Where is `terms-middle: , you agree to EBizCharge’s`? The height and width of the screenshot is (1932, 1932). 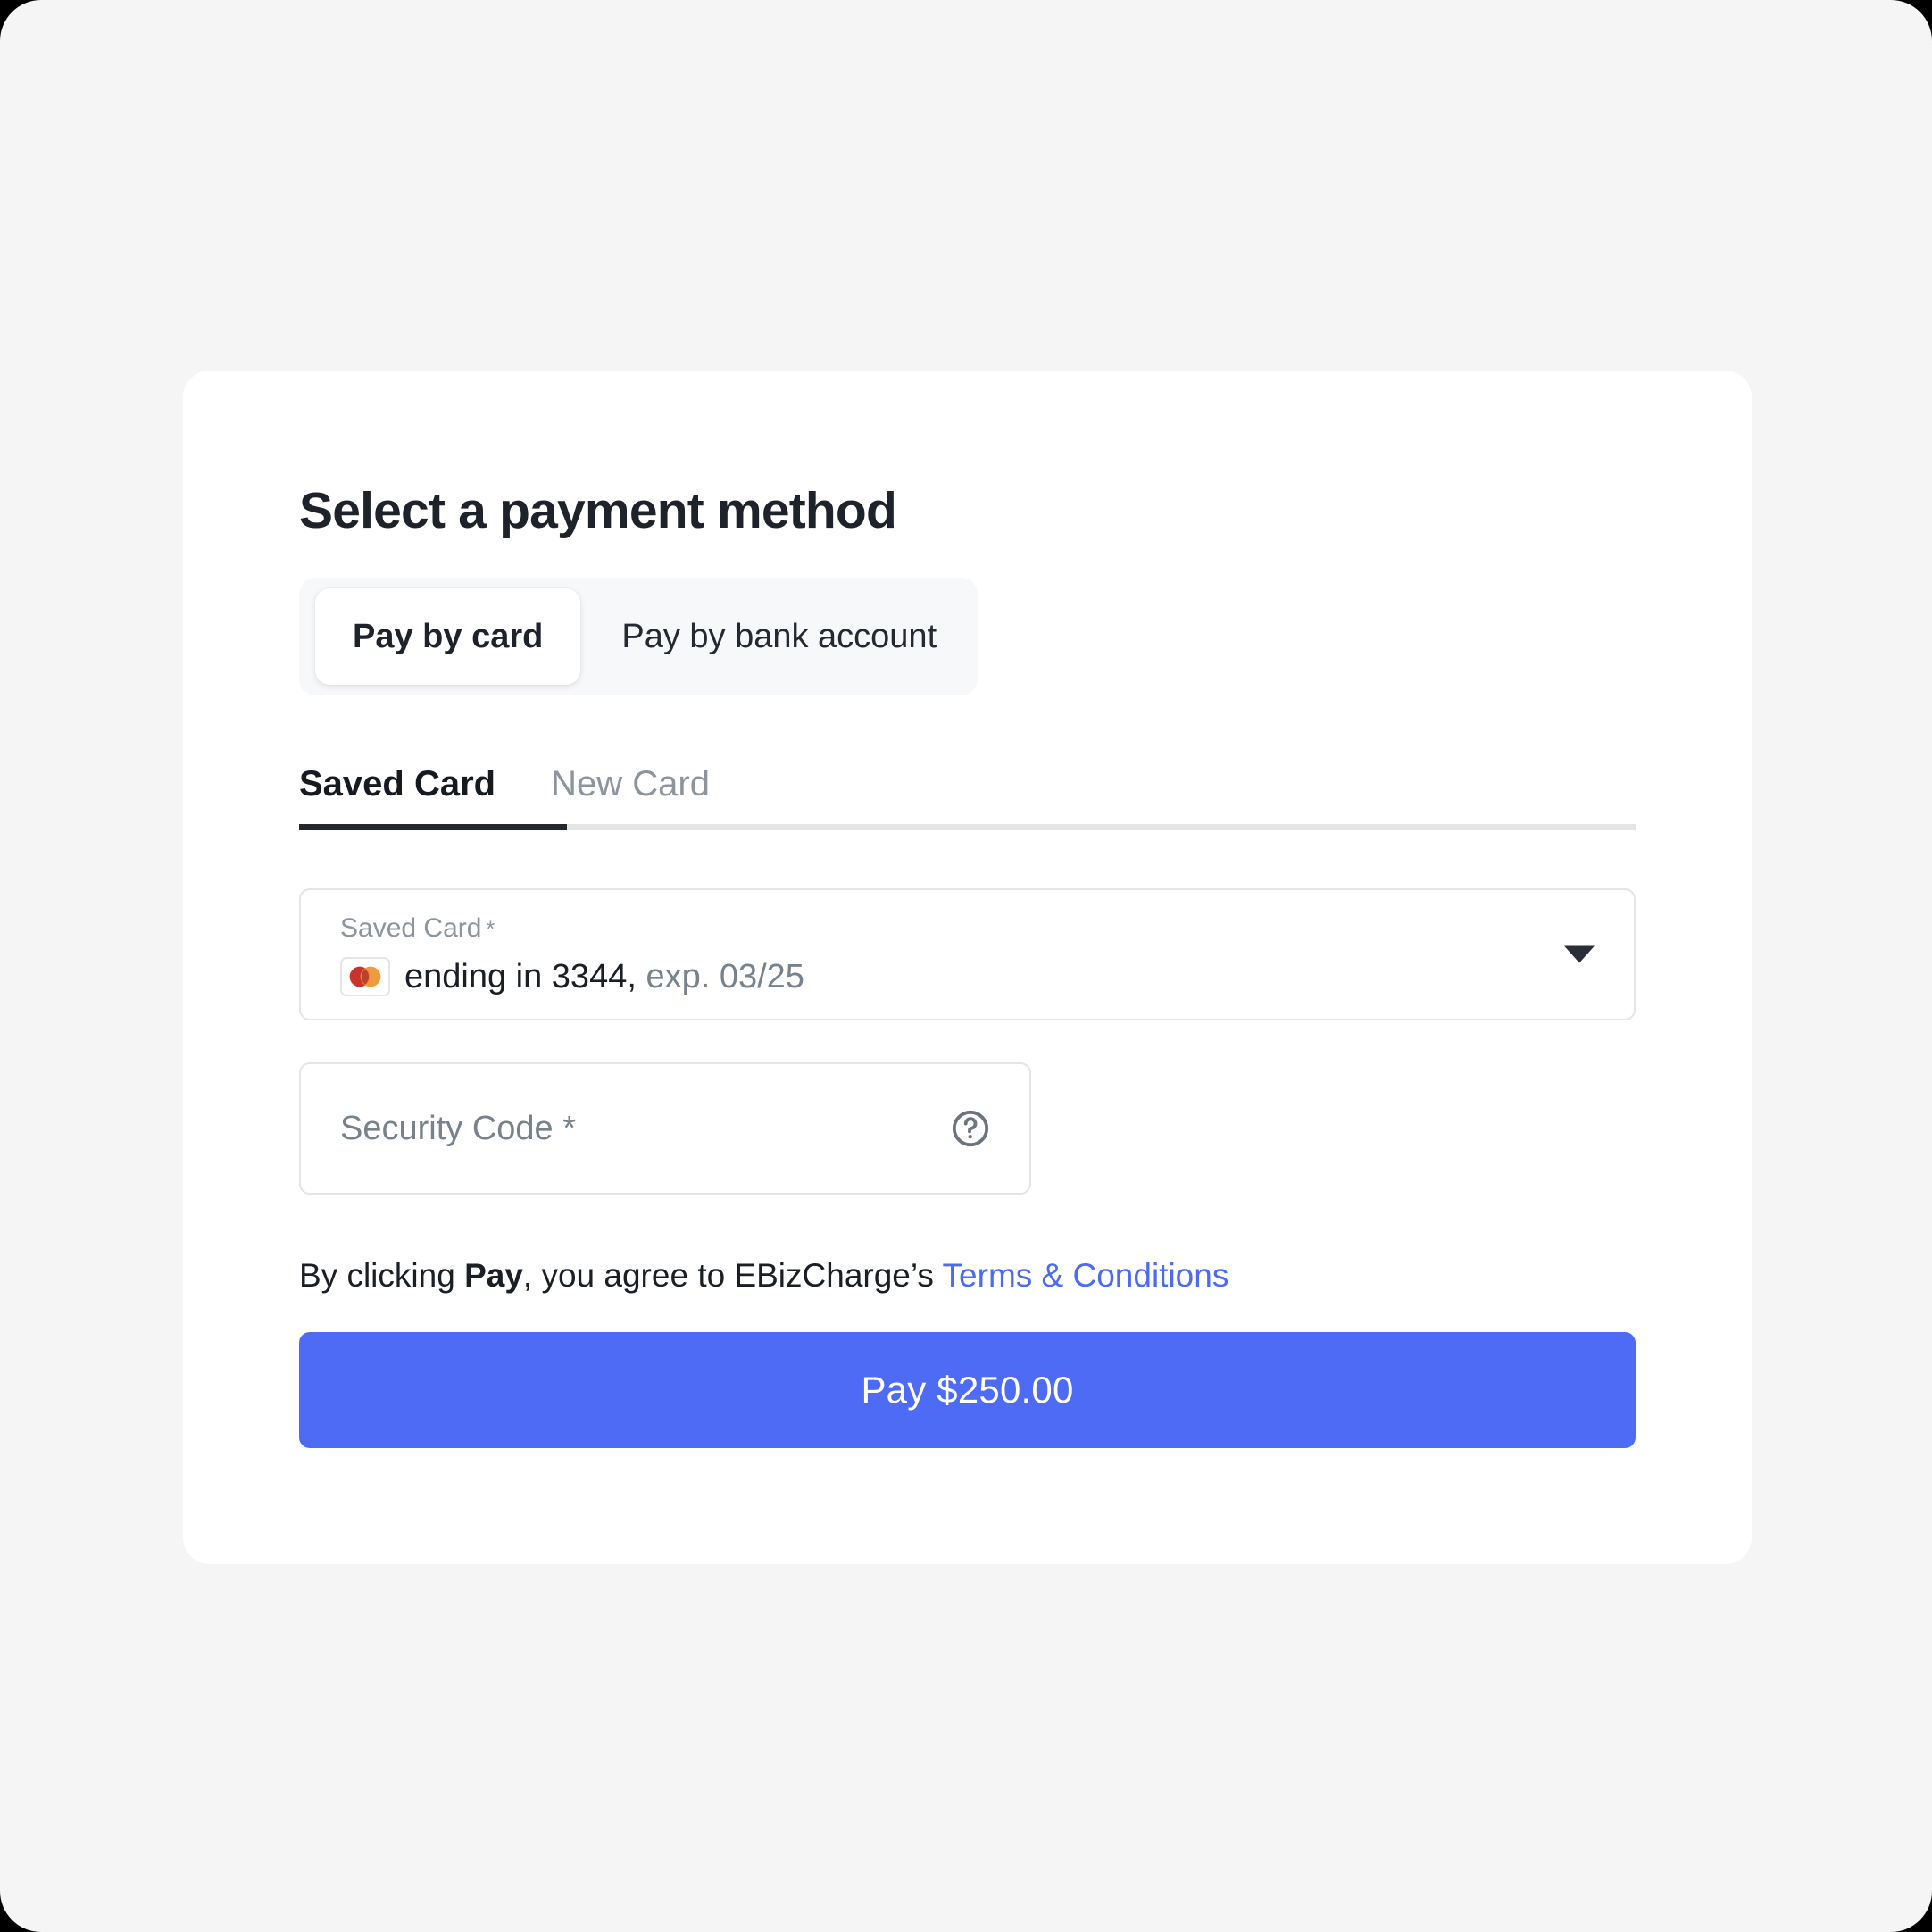 terms-middle: , you agree to EBizCharge’s is located at coordinates (732, 1275).